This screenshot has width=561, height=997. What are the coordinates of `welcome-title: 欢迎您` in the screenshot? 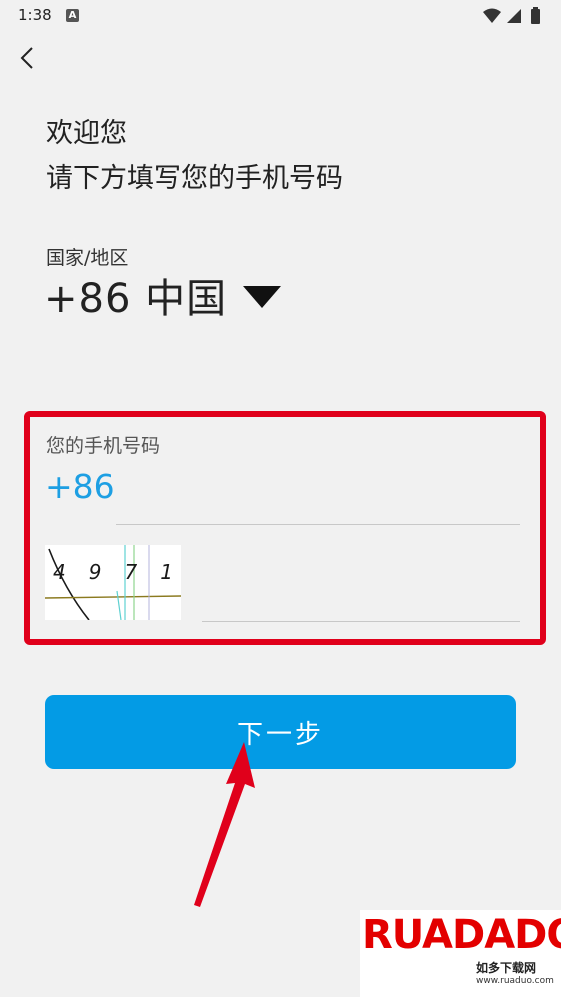 It's located at (86, 133).